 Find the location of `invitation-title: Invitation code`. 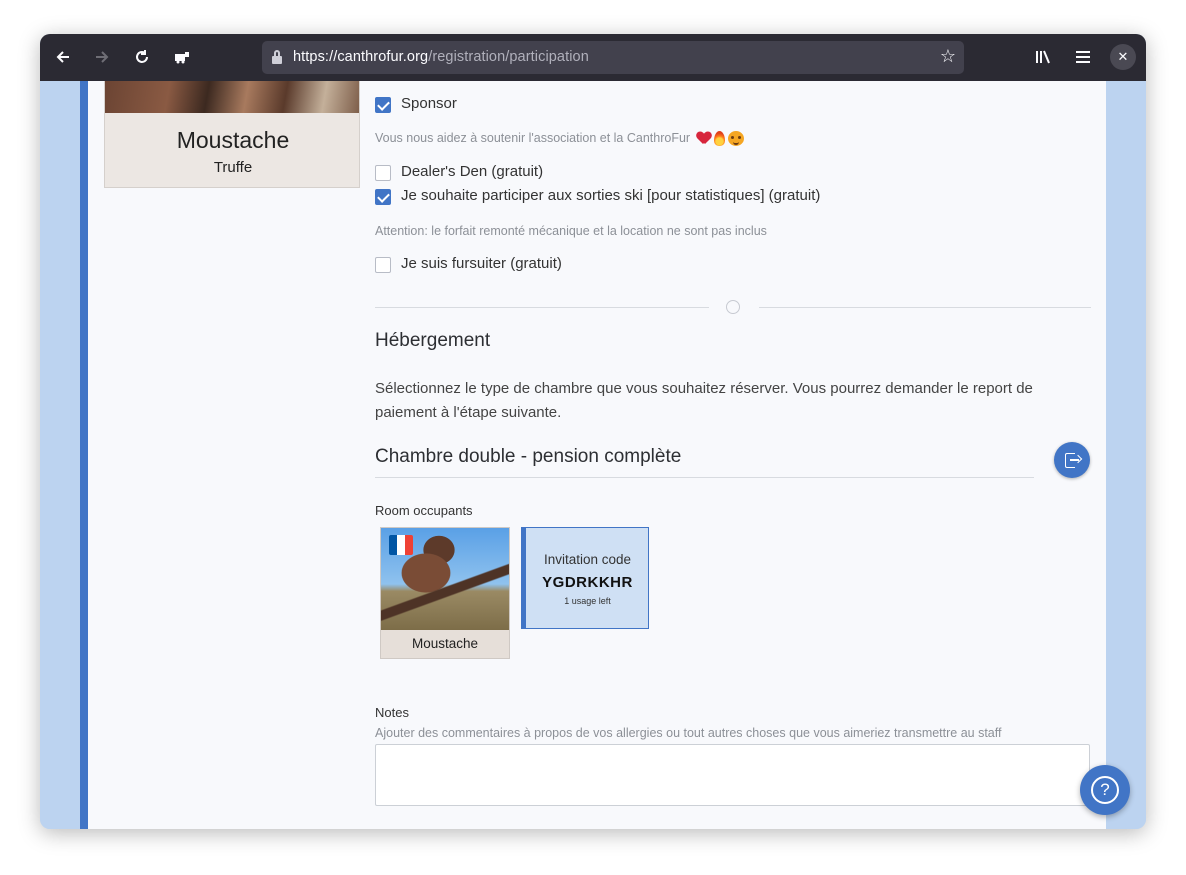

invitation-title: Invitation code is located at coordinates (587, 559).